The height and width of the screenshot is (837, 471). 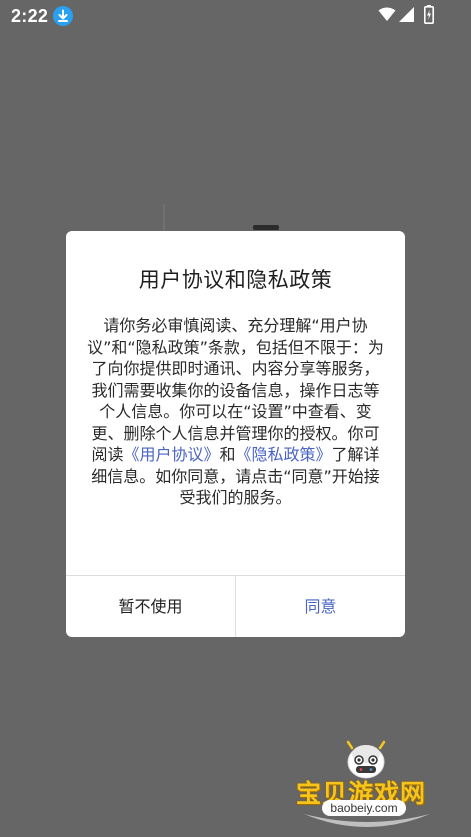 I want to click on dialog-body-and: 和, so click(x=227, y=454).